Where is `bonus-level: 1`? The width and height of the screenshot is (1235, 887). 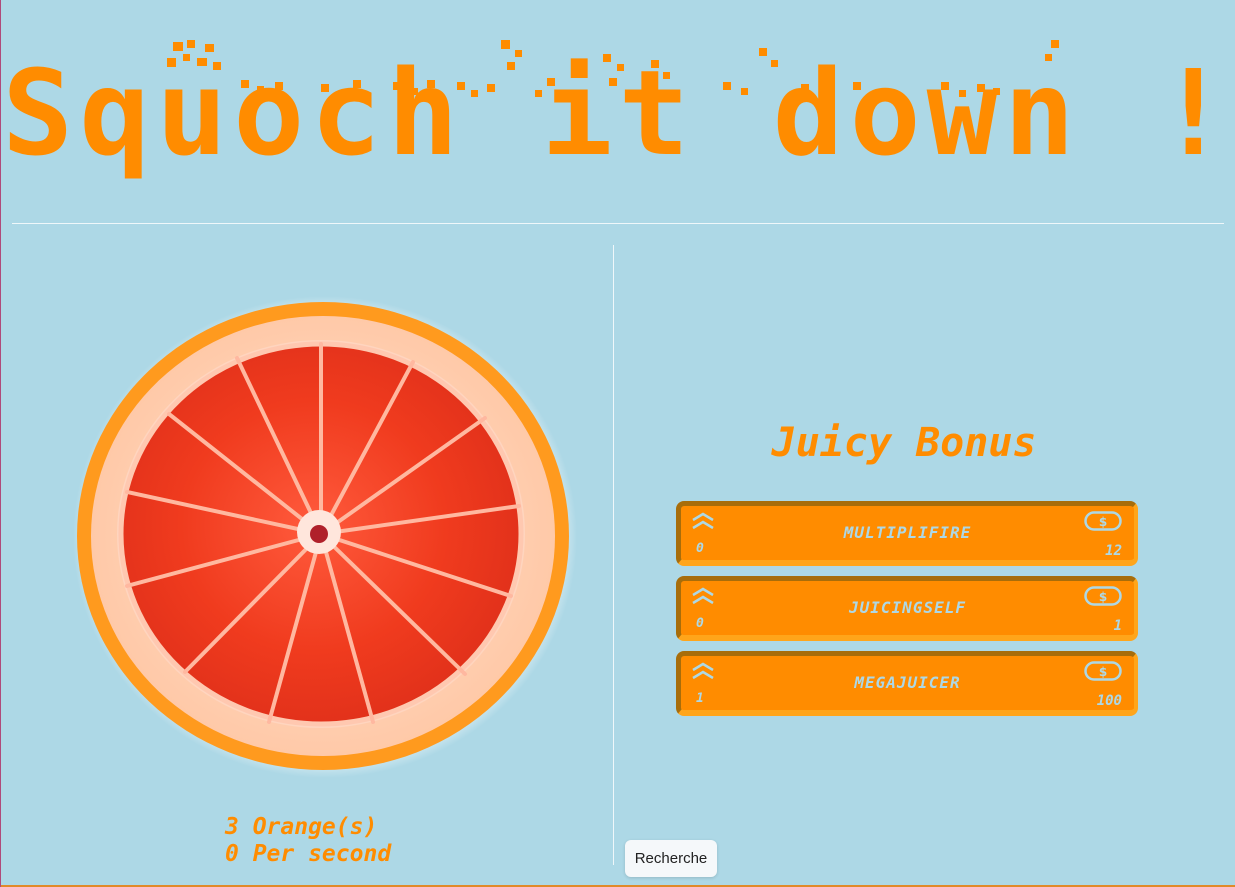 bonus-level: 1 is located at coordinates (700, 698).